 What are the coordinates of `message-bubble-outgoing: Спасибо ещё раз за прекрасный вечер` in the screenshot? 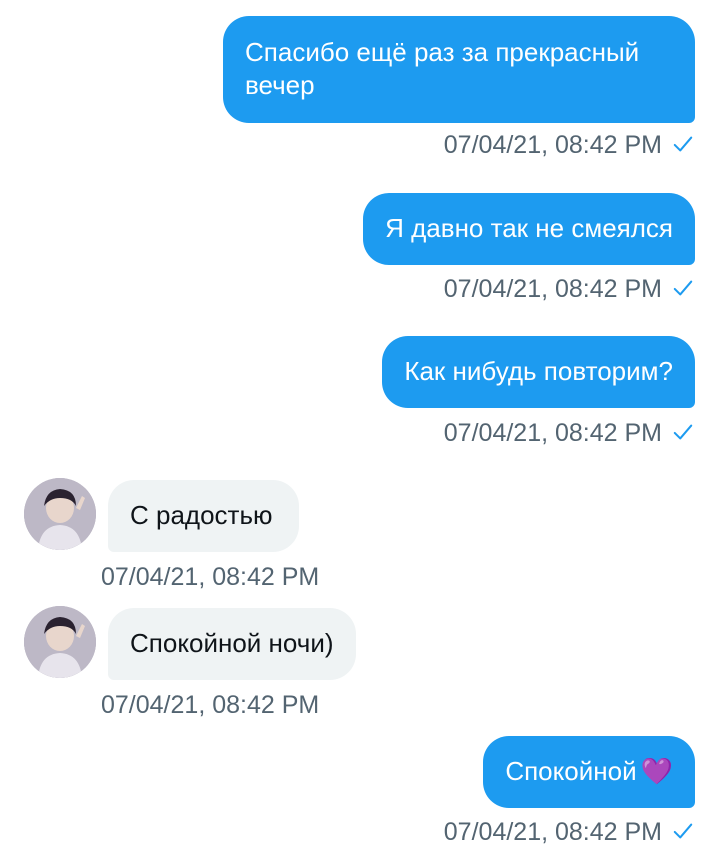 It's located at (459, 69).